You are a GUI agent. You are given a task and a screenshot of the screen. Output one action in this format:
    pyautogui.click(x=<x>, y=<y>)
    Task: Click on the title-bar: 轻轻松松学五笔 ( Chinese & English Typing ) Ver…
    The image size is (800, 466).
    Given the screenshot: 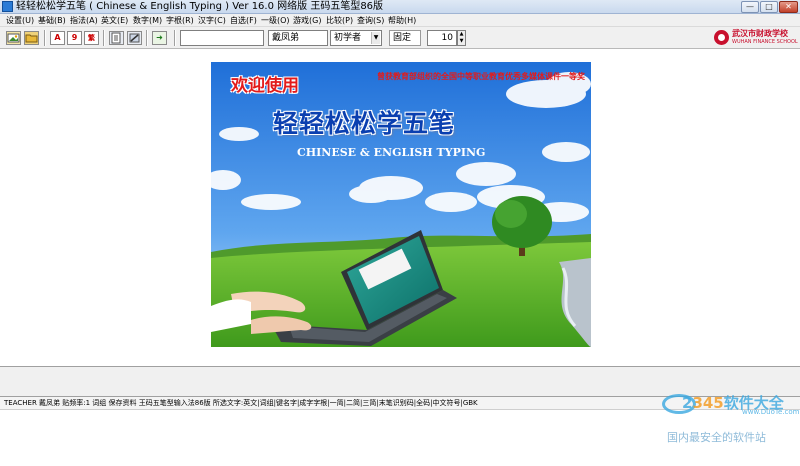 What is the action you would take?
    pyautogui.click(x=400, y=7)
    